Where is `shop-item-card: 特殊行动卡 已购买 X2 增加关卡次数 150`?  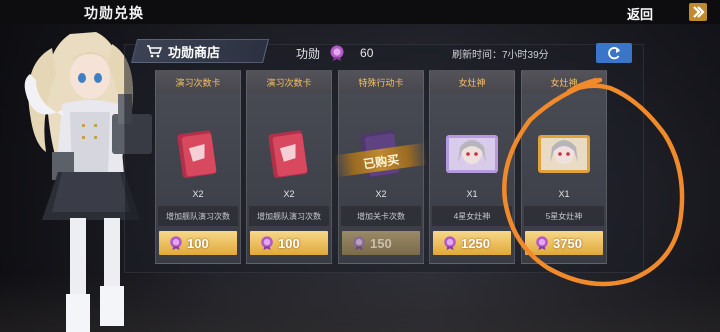
shop-item-card: 特殊行动卡 已购买 X2 增加关卡次数 150 is located at coordinates (381, 167).